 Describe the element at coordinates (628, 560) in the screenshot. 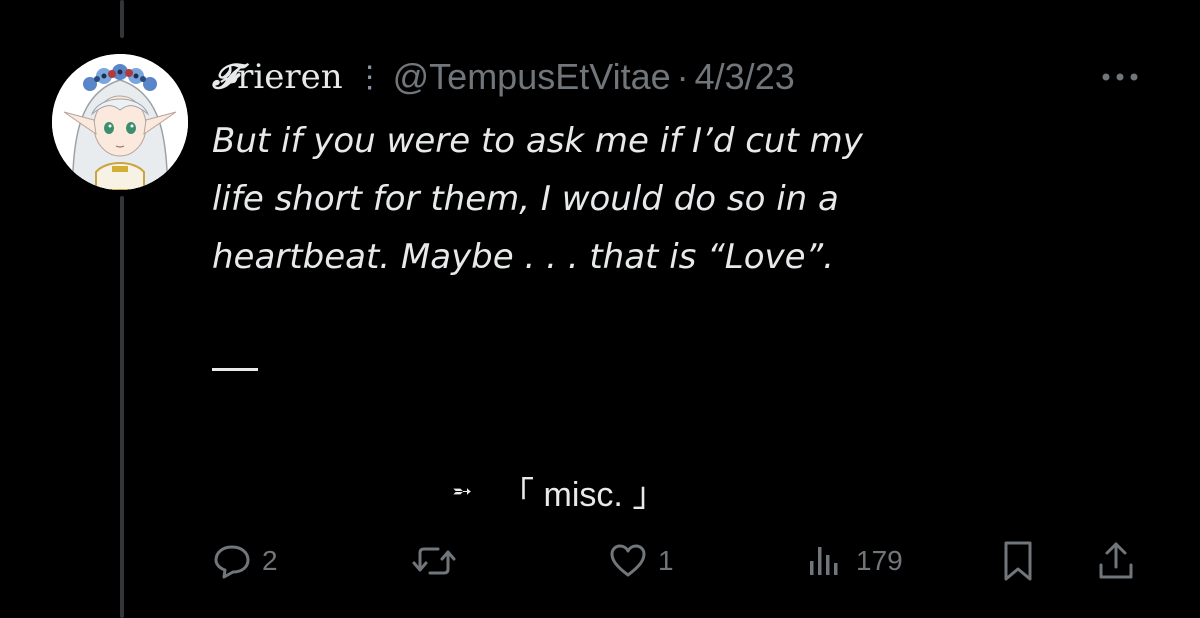

I see `heart-icon` at that location.